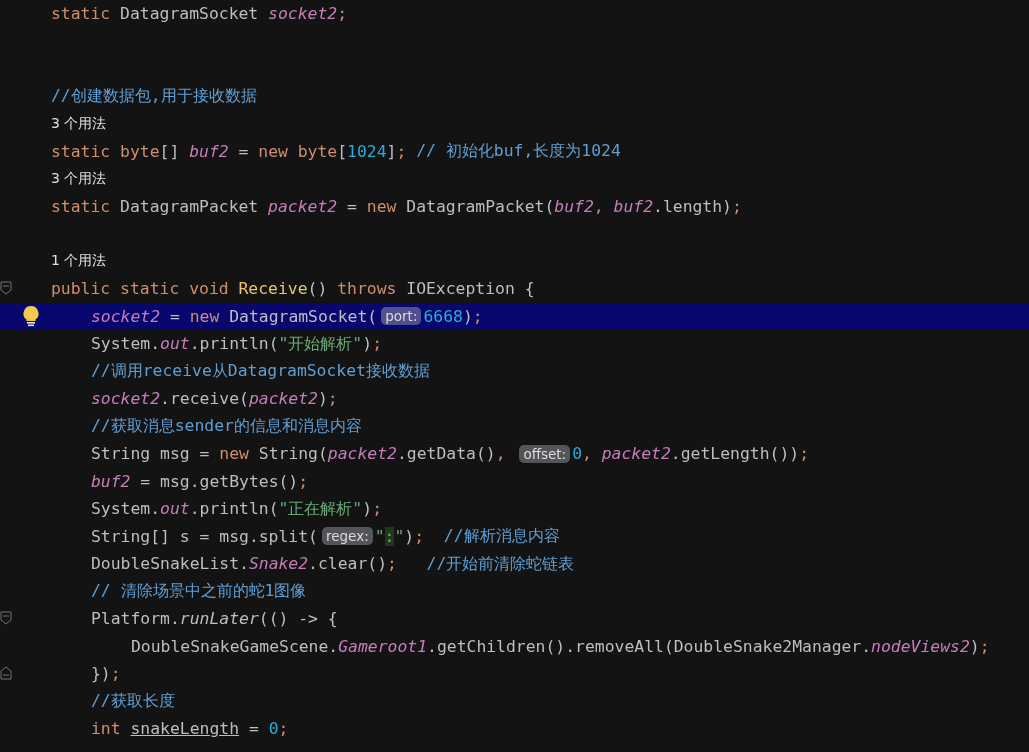  Describe the element at coordinates (391, 151) in the screenshot. I see `code-text: ]` at that location.